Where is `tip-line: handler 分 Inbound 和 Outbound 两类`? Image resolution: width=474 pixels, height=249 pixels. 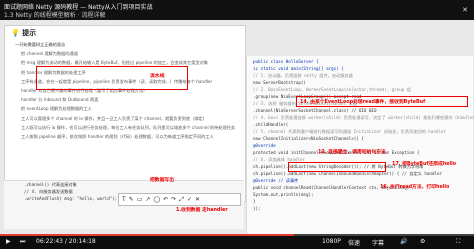
tip-line: handler 分 Inbound 和 Outbound 两类 is located at coordinates (60, 100).